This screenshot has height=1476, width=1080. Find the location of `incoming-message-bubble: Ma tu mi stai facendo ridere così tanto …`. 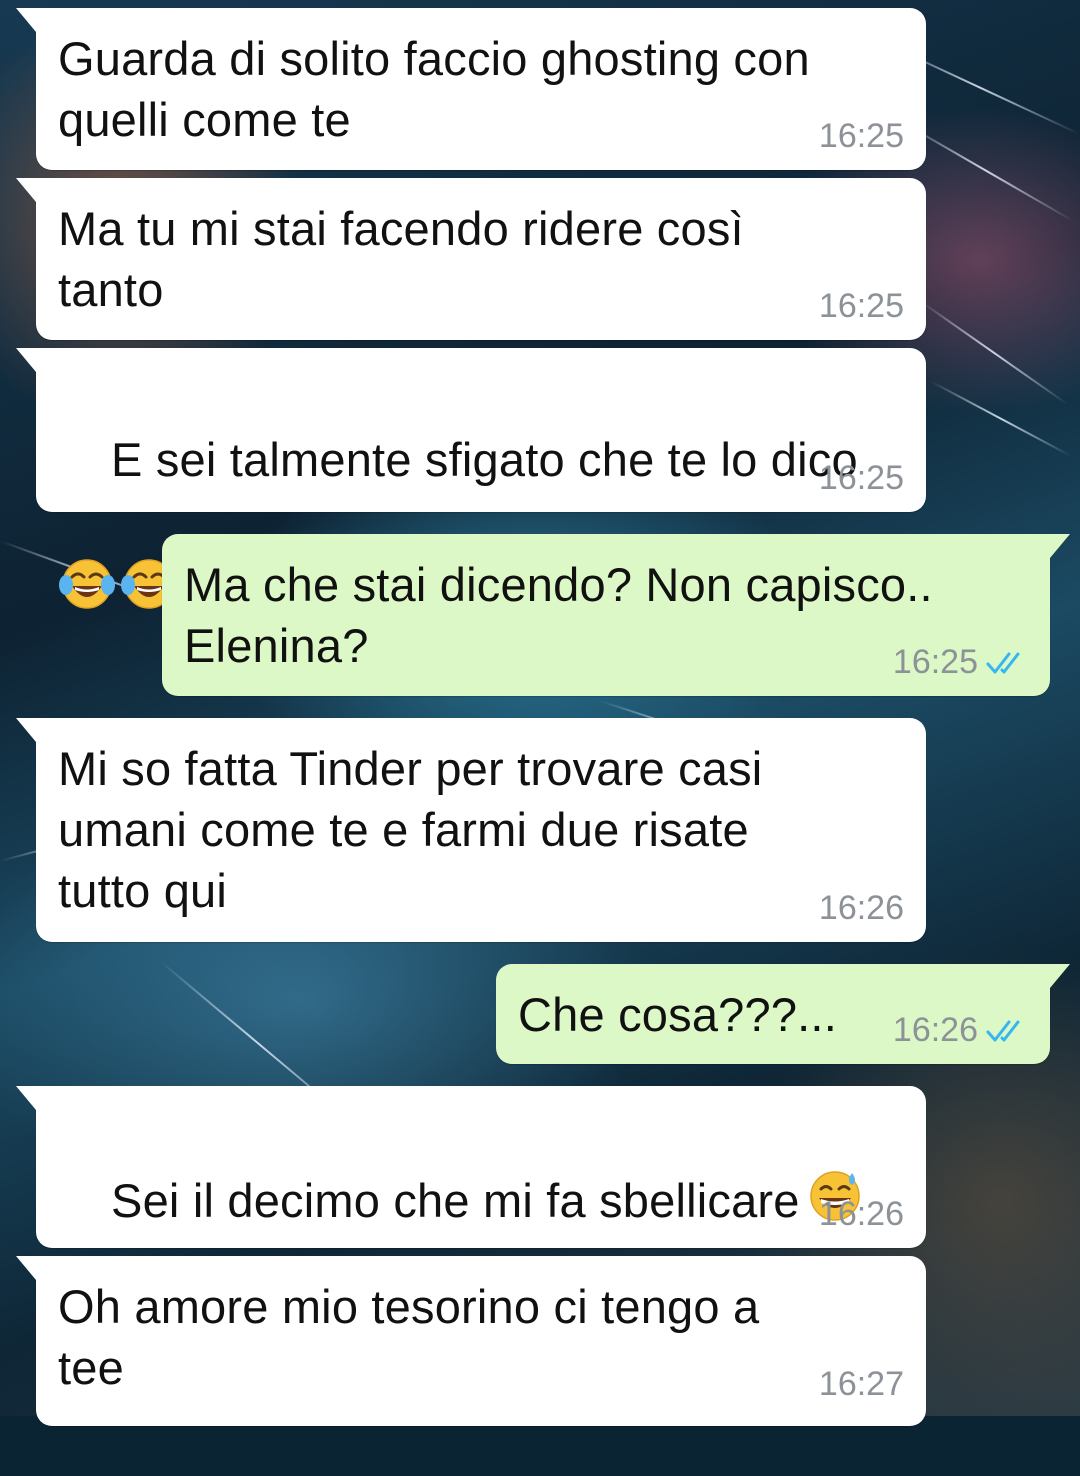

incoming-message-bubble: Ma tu mi stai facendo ridere così tanto … is located at coordinates (471, 259).